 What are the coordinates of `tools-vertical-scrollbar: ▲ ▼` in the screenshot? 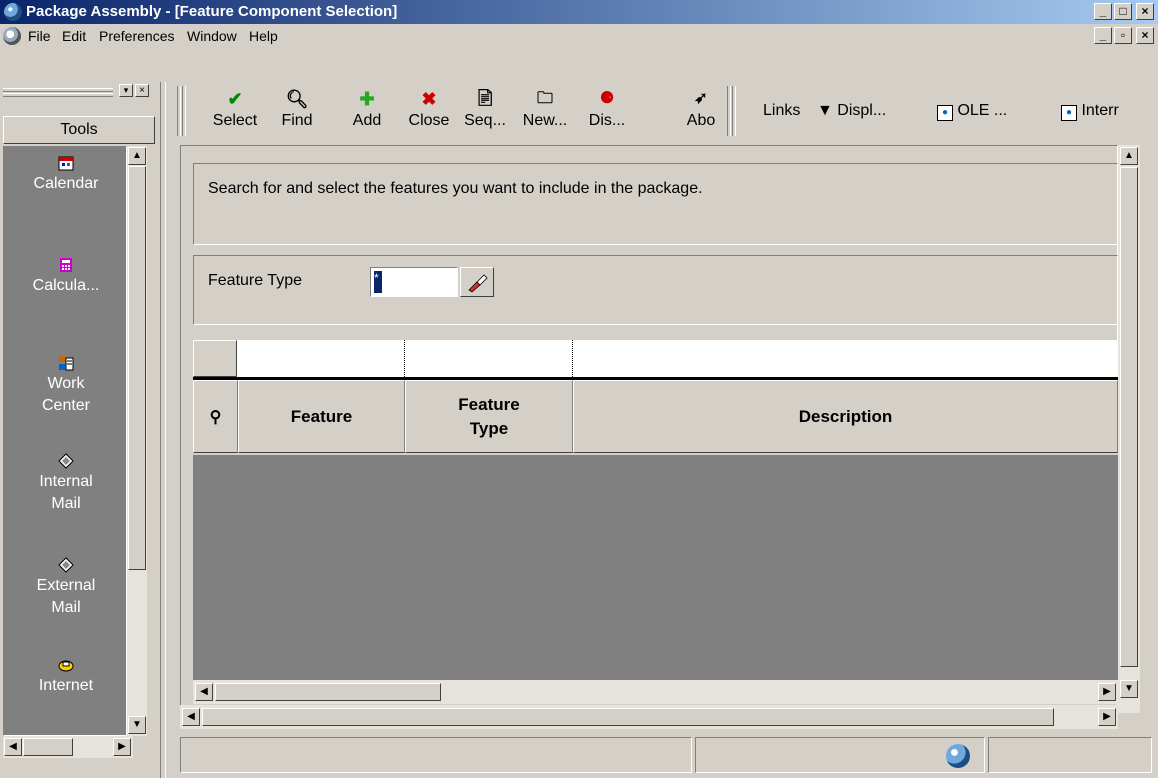 It's located at (137, 441).